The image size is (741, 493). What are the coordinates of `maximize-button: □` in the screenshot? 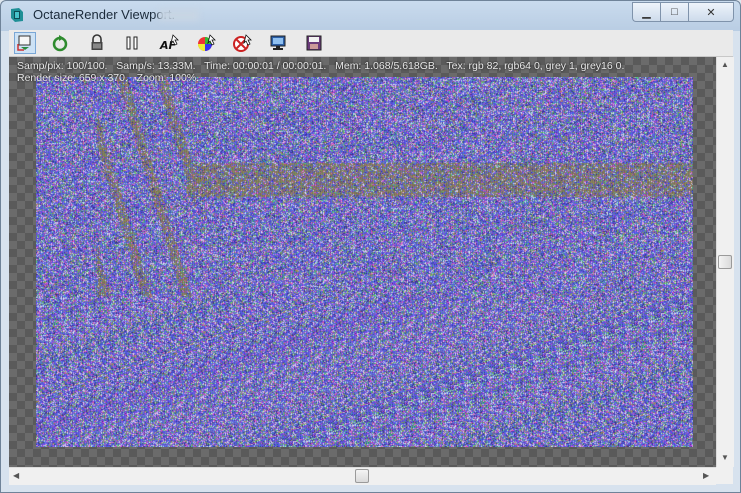 It's located at (674, 12).